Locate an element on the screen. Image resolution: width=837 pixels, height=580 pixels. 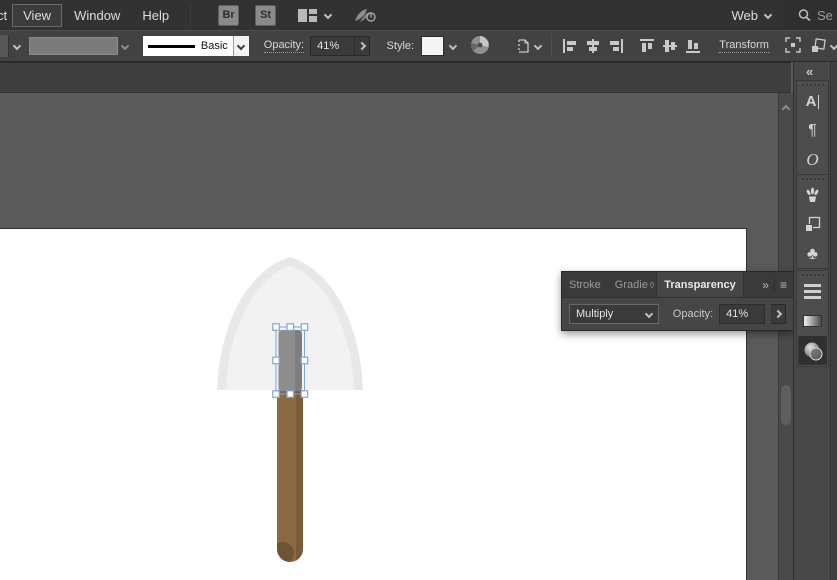
club-icon: ♣ is located at coordinates (812, 253).